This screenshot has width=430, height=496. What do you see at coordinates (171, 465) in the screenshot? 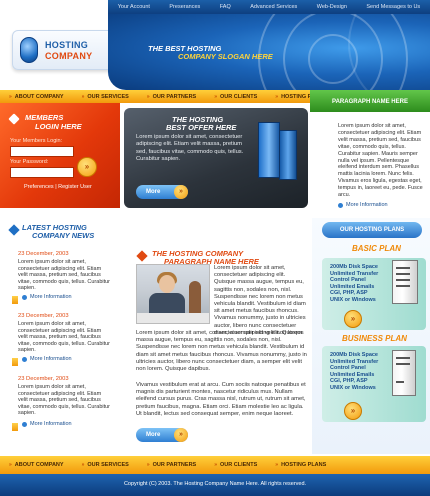
I see `bottom-menu-our-partners: » OUR PARTNERS` at bounding box center [171, 465].